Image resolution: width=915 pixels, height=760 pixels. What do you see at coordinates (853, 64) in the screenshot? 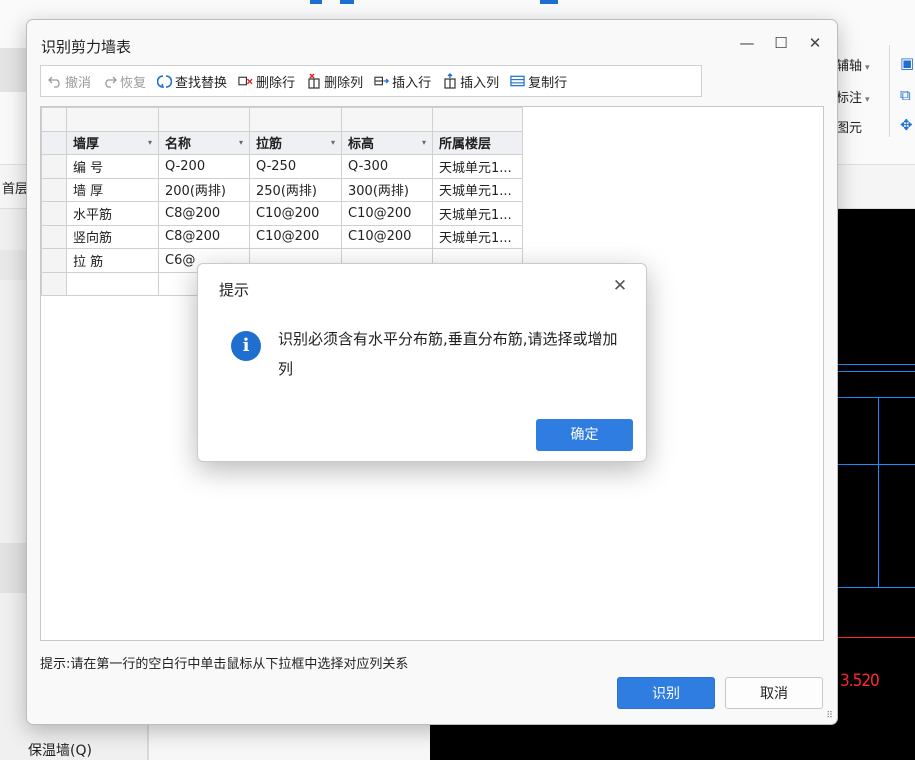
I see `ribbon-item-aux-axis: 辅轴 ▾` at bounding box center [853, 64].